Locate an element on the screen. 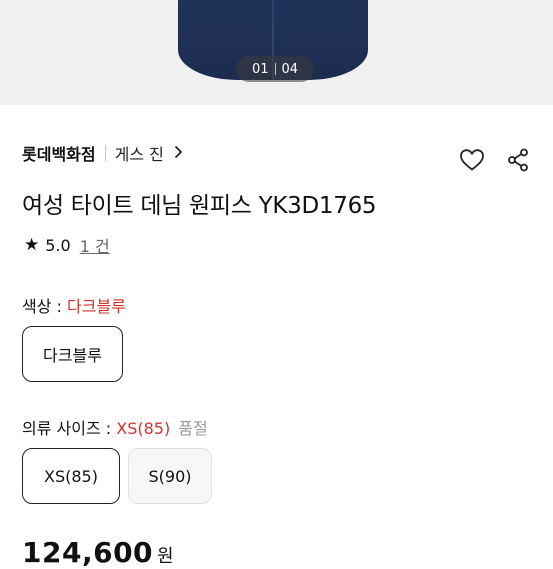  breadcrumb: 롯데백화점 게스 진 is located at coordinates (102, 153).